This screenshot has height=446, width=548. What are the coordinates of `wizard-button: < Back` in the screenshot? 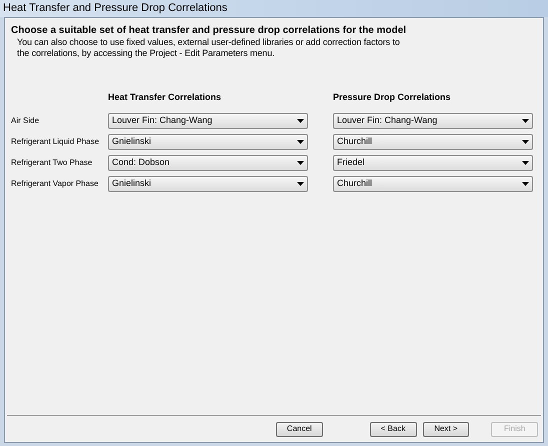 It's located at (393, 429).